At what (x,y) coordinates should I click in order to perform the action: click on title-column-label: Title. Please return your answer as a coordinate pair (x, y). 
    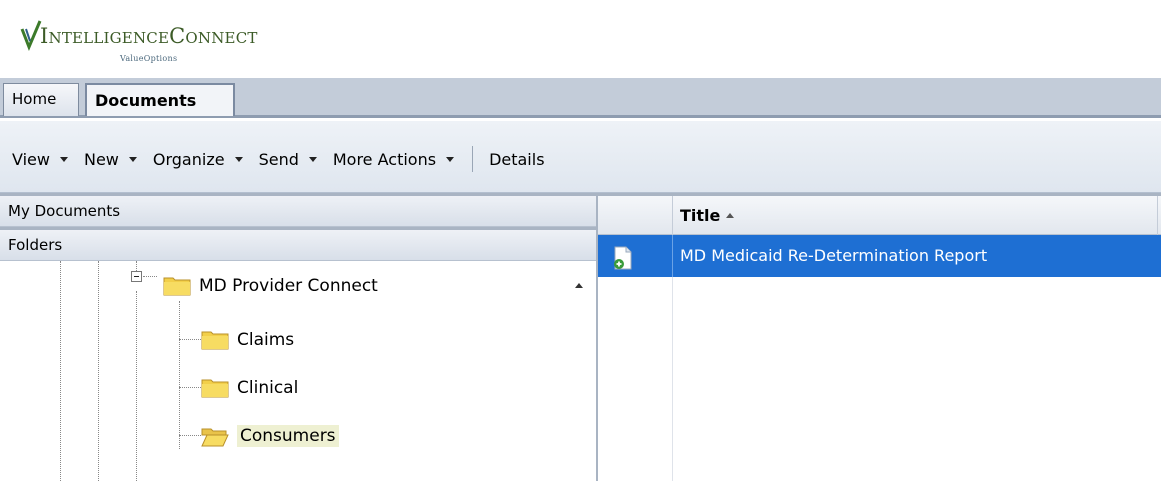
    Looking at the image, I should click on (700, 215).